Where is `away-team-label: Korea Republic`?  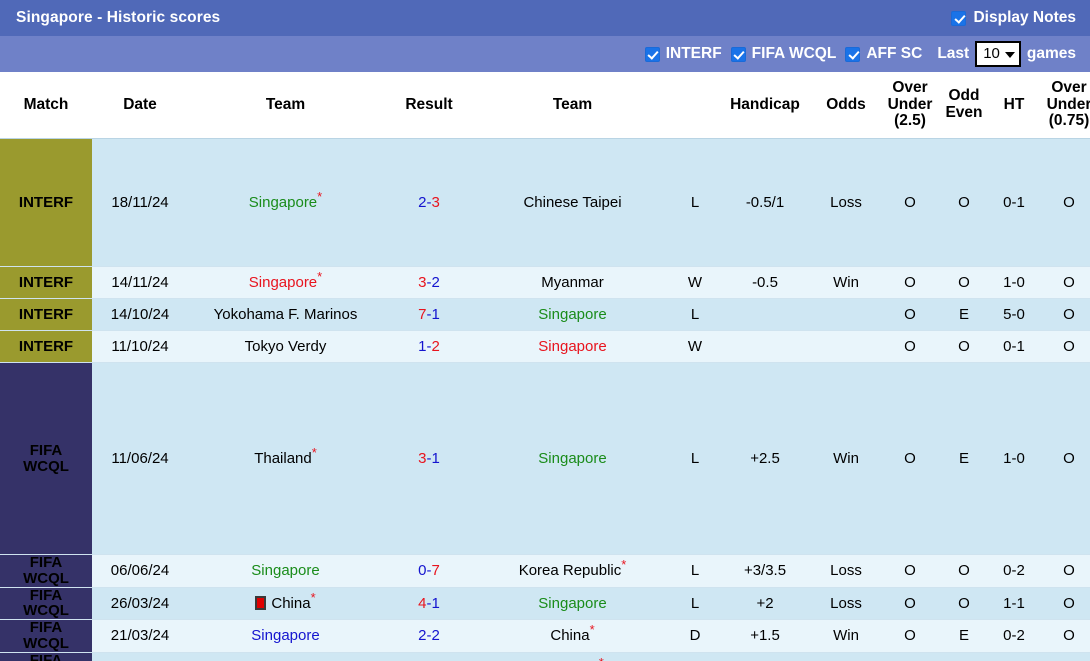
away-team-label: Korea Republic is located at coordinates (570, 571).